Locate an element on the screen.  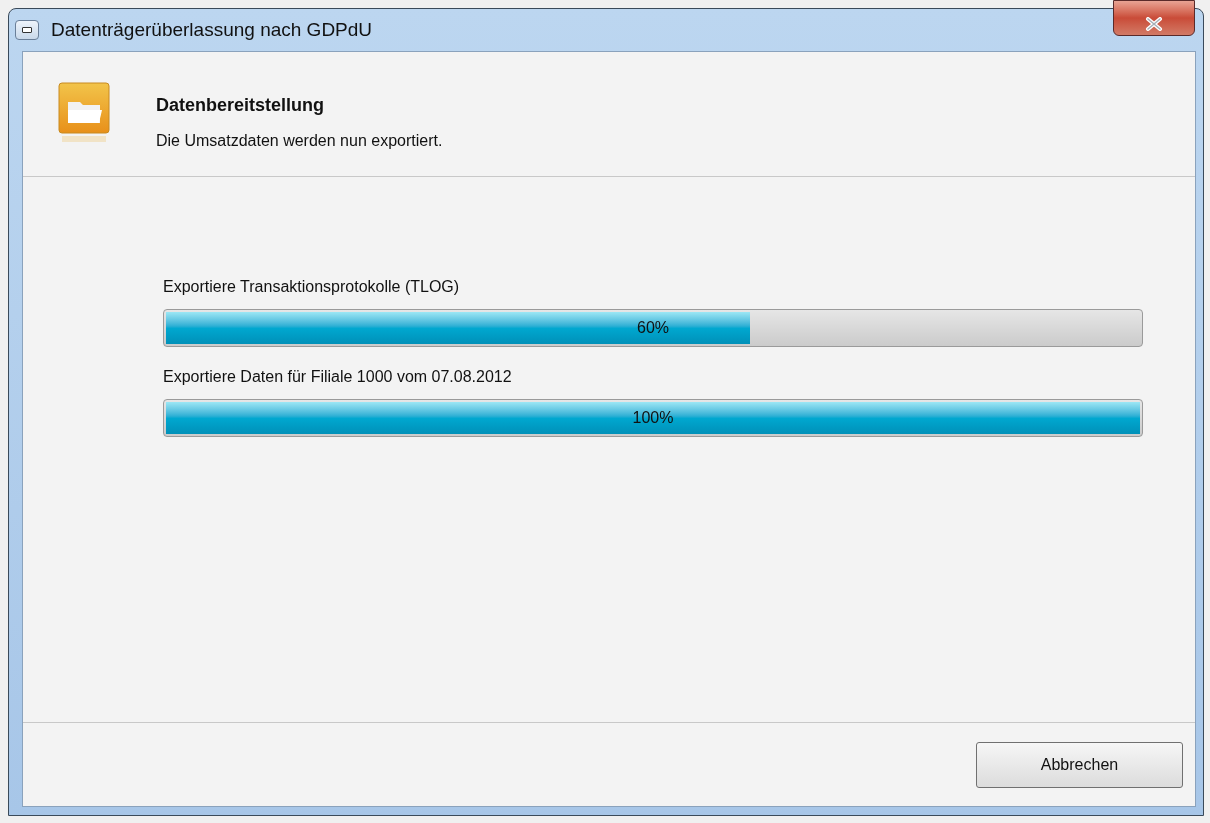
close-icon is located at coordinates (1154, 24).